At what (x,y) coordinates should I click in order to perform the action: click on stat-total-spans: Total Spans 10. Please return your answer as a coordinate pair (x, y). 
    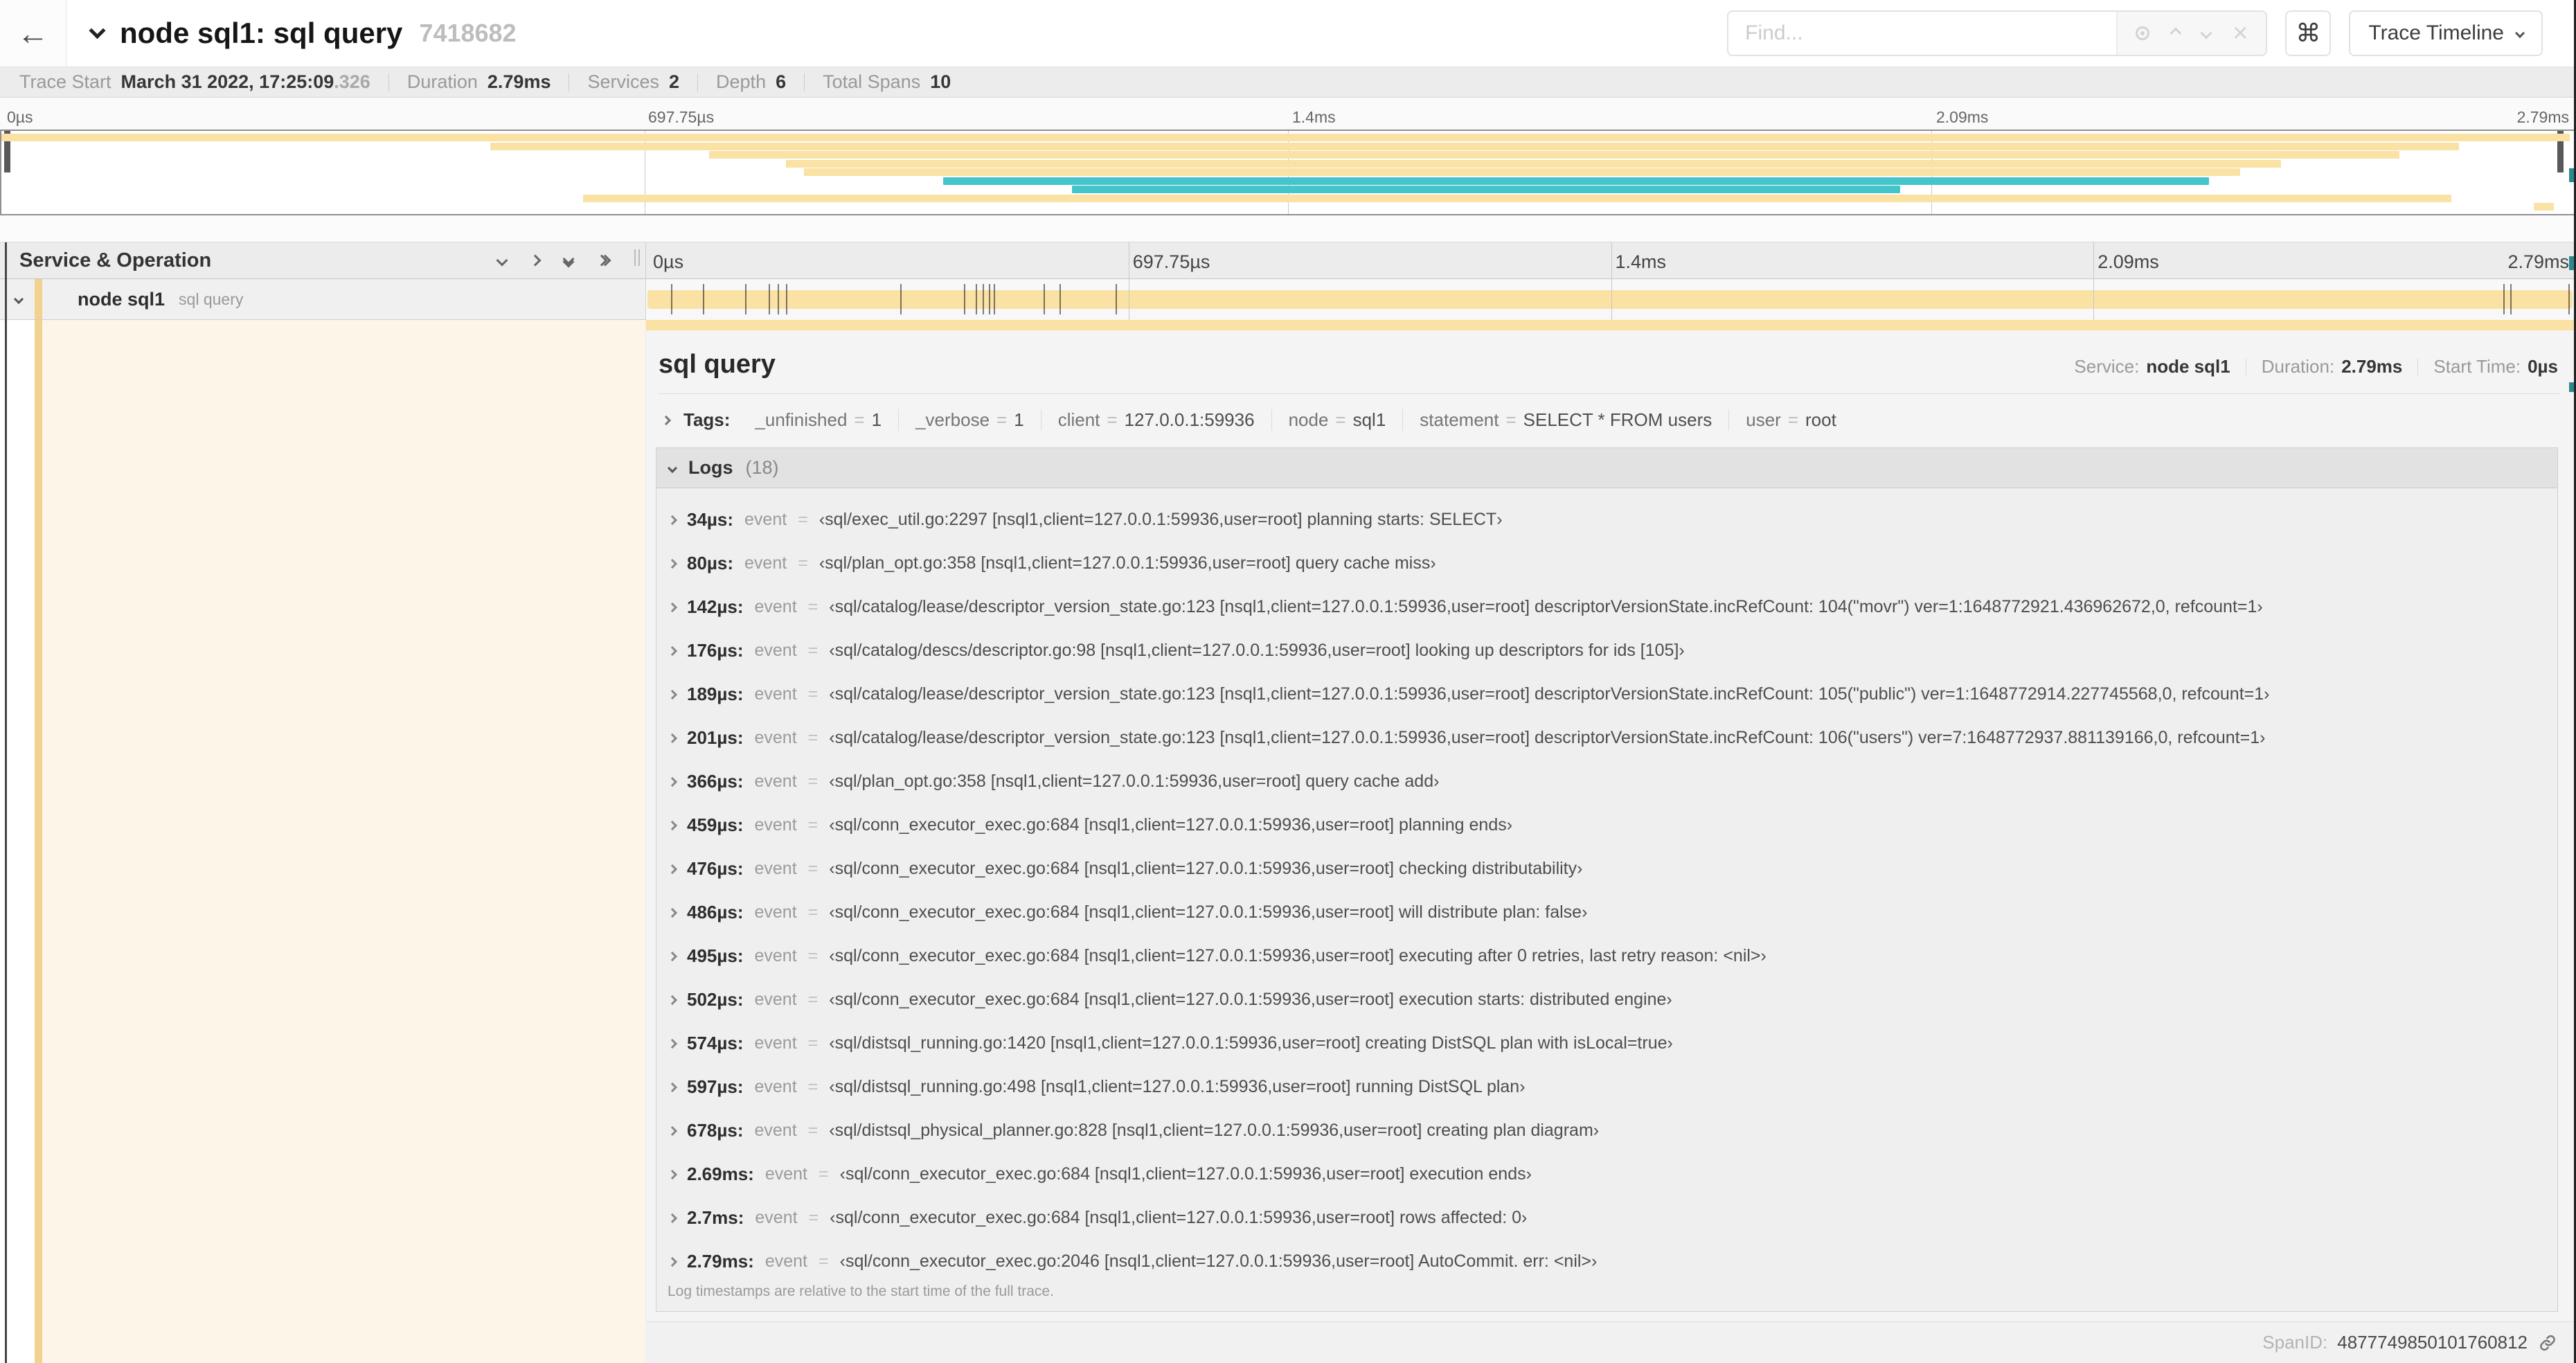
    Looking at the image, I should click on (887, 82).